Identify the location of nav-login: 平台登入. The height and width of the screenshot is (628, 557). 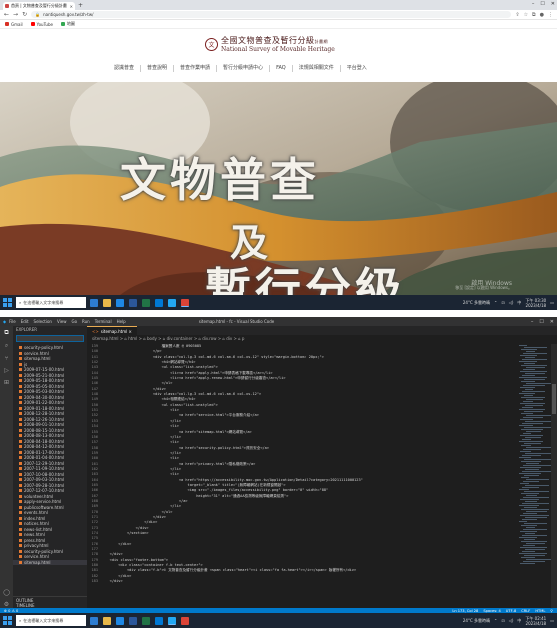
(357, 68).